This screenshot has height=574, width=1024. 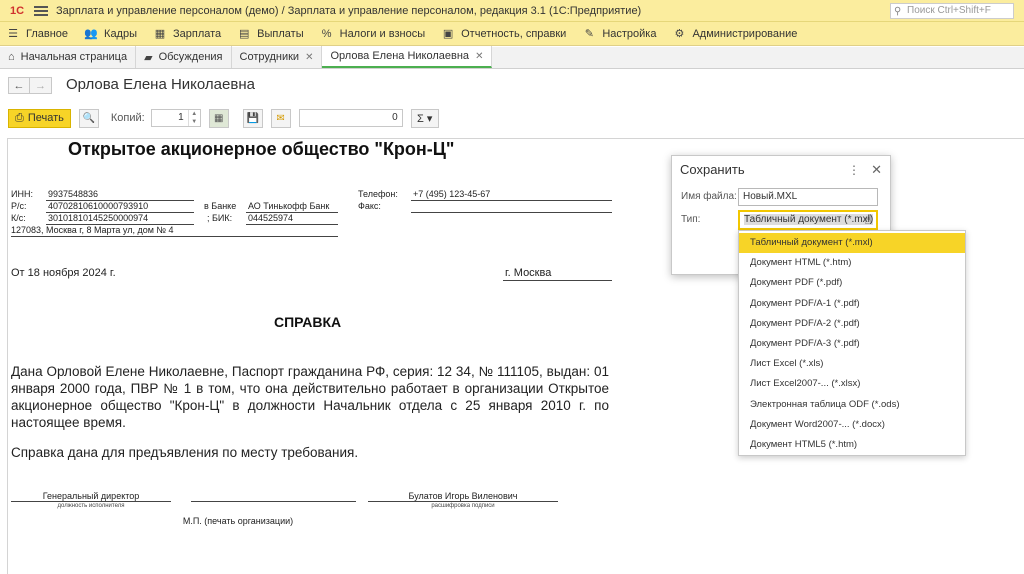 I want to click on position-line, so click(x=91, y=501).